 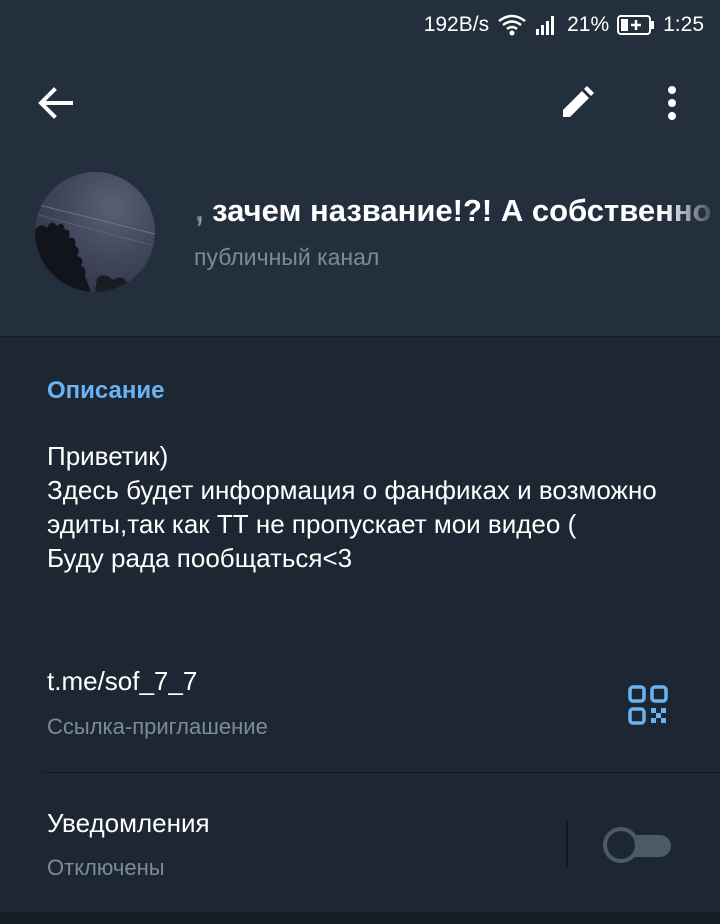 I want to click on invite-link: t.me/sof_7_7, so click(x=122, y=681).